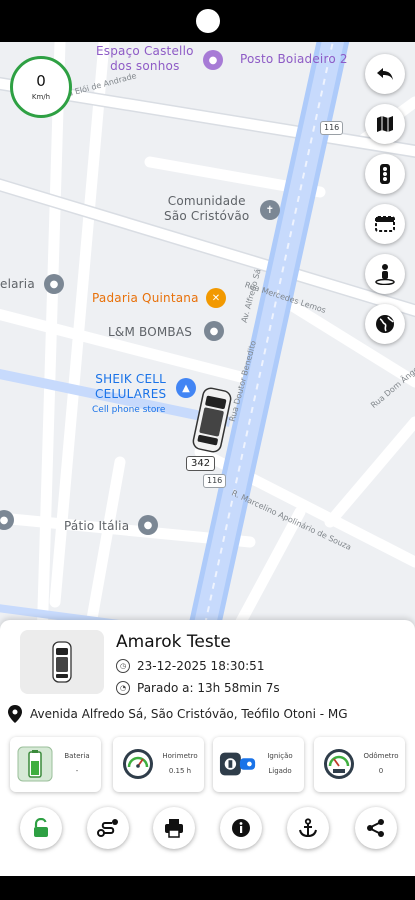 This screenshot has width=415, height=900. I want to click on speed-unit: Km/h, so click(41, 97).